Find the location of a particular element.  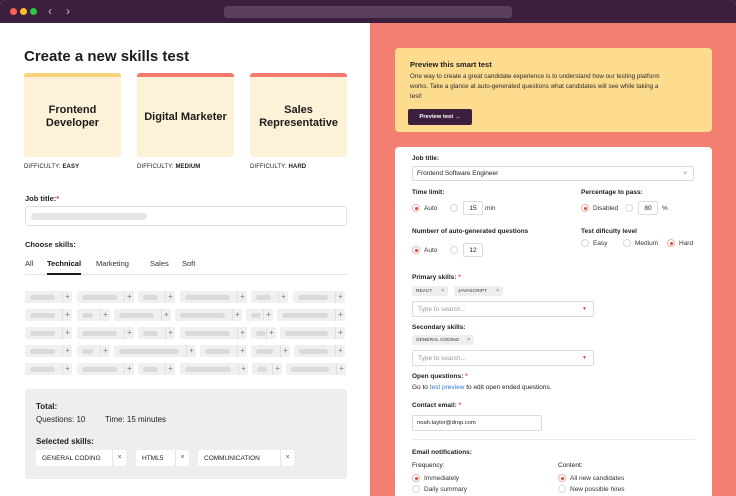

tab-all: All is located at coordinates (29, 263).